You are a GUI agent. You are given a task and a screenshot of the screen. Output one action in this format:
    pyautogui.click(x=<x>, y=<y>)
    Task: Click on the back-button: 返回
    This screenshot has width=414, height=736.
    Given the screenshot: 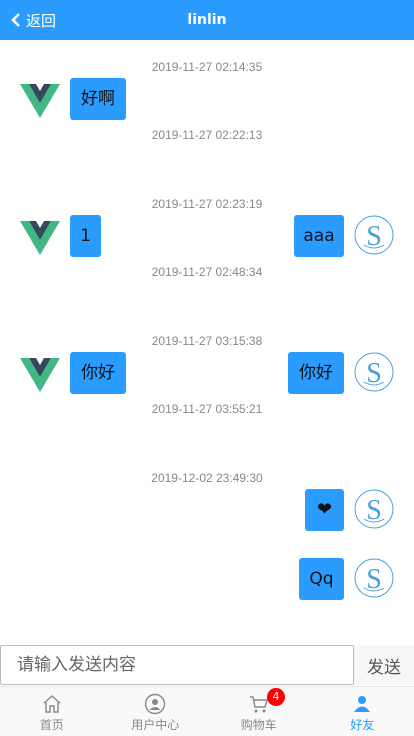 What is the action you would take?
    pyautogui.click(x=33, y=20)
    